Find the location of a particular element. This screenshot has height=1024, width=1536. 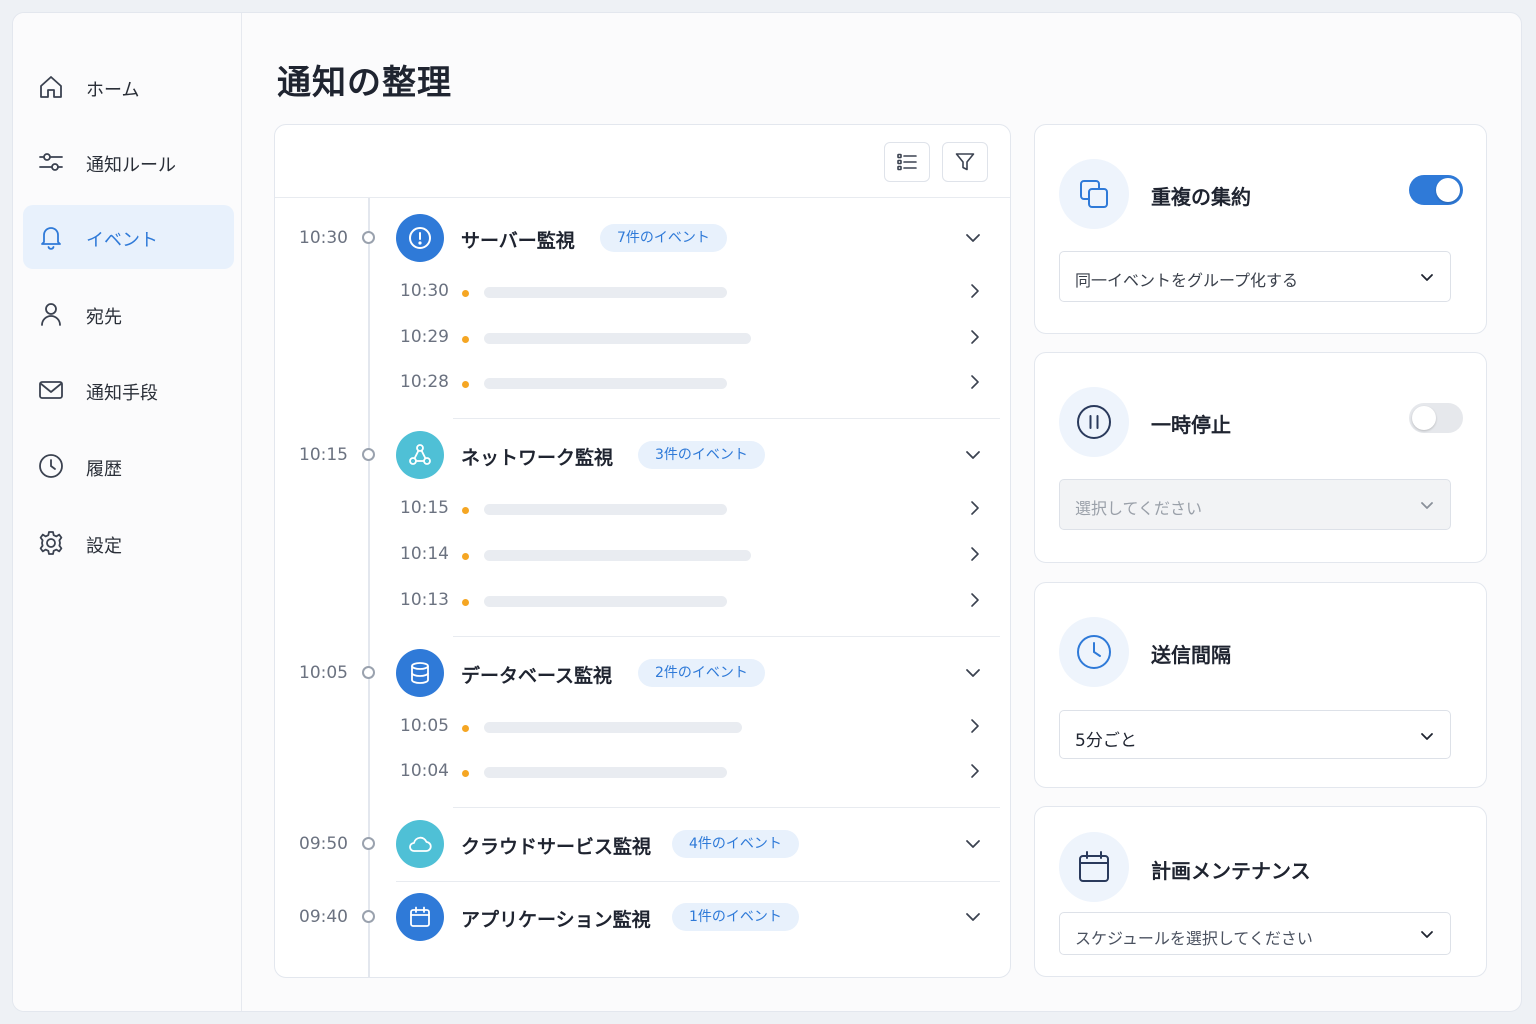

event-row: 10:29 is located at coordinates (692, 338).